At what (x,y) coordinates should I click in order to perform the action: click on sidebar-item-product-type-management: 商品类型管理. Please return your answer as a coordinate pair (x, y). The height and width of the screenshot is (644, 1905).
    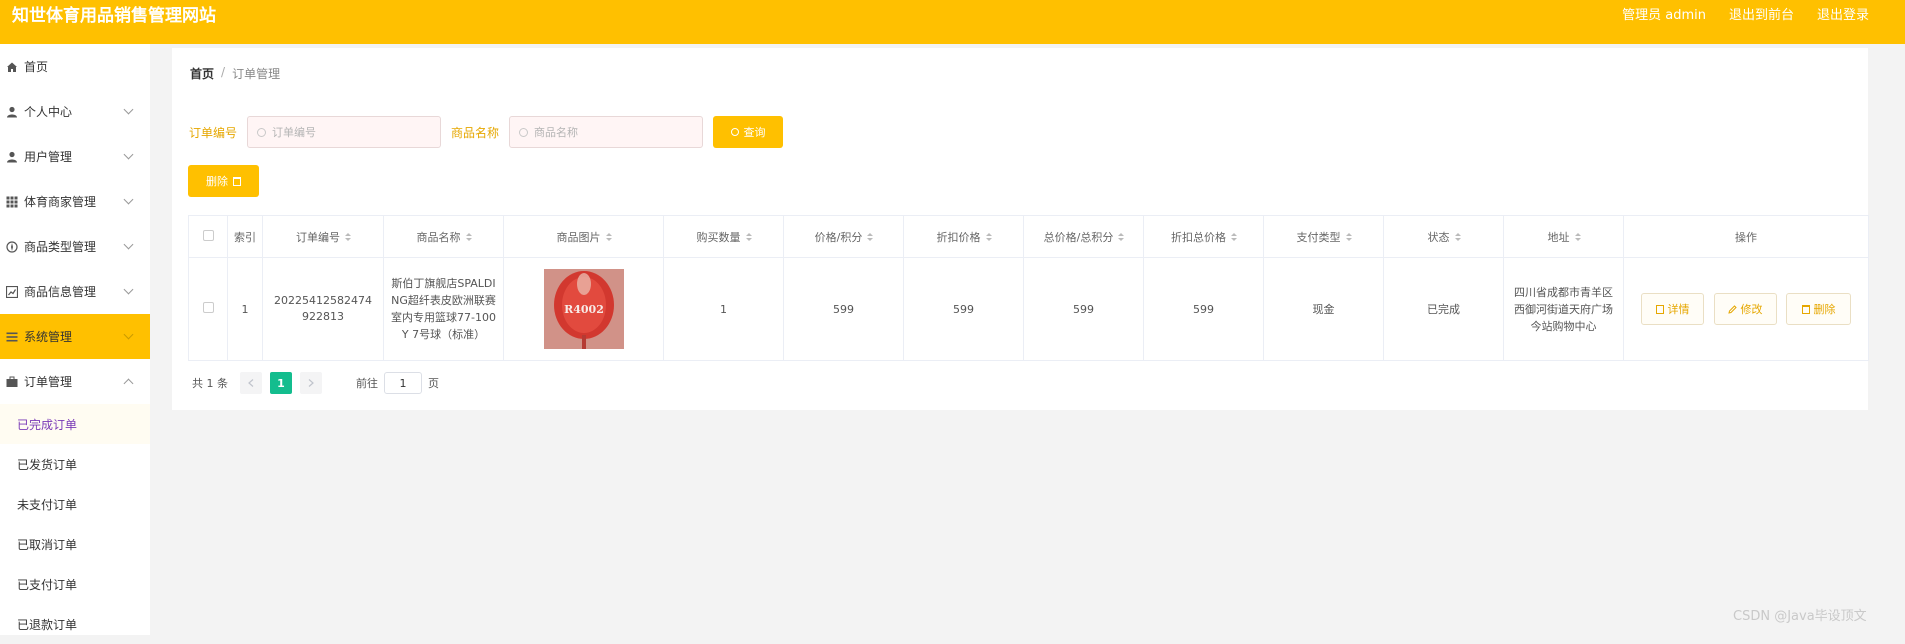
    Looking at the image, I should click on (75, 246).